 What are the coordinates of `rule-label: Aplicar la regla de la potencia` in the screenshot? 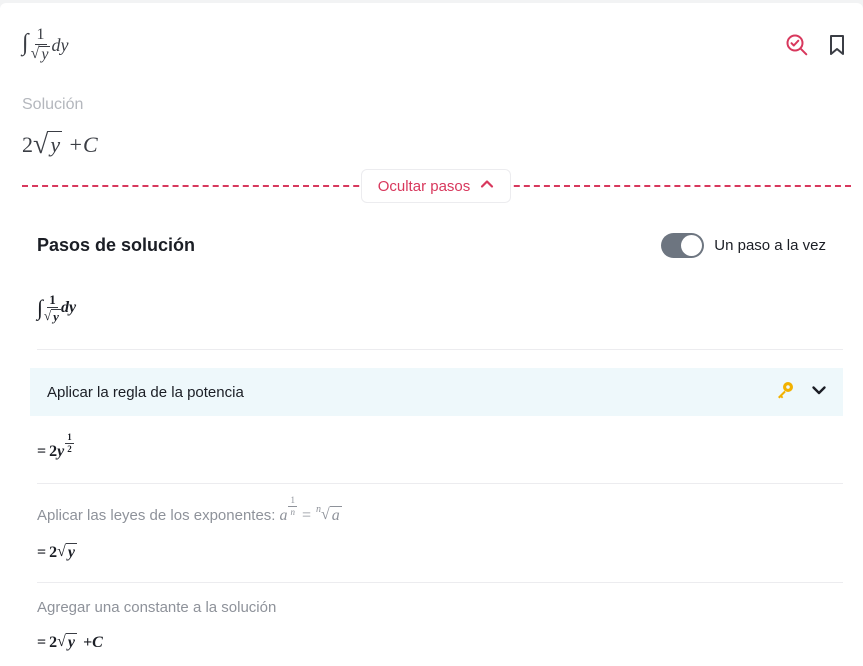 It's located at (145, 392).